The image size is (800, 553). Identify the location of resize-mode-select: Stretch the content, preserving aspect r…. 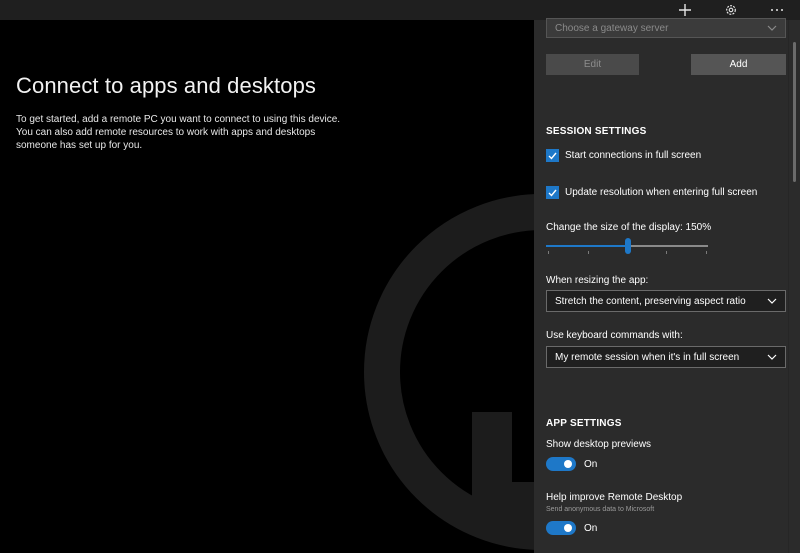
(666, 301).